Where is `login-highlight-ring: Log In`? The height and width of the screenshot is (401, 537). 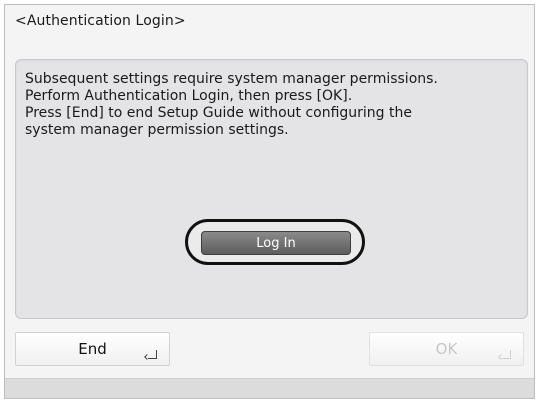
login-highlight-ring: Log In is located at coordinates (275, 242).